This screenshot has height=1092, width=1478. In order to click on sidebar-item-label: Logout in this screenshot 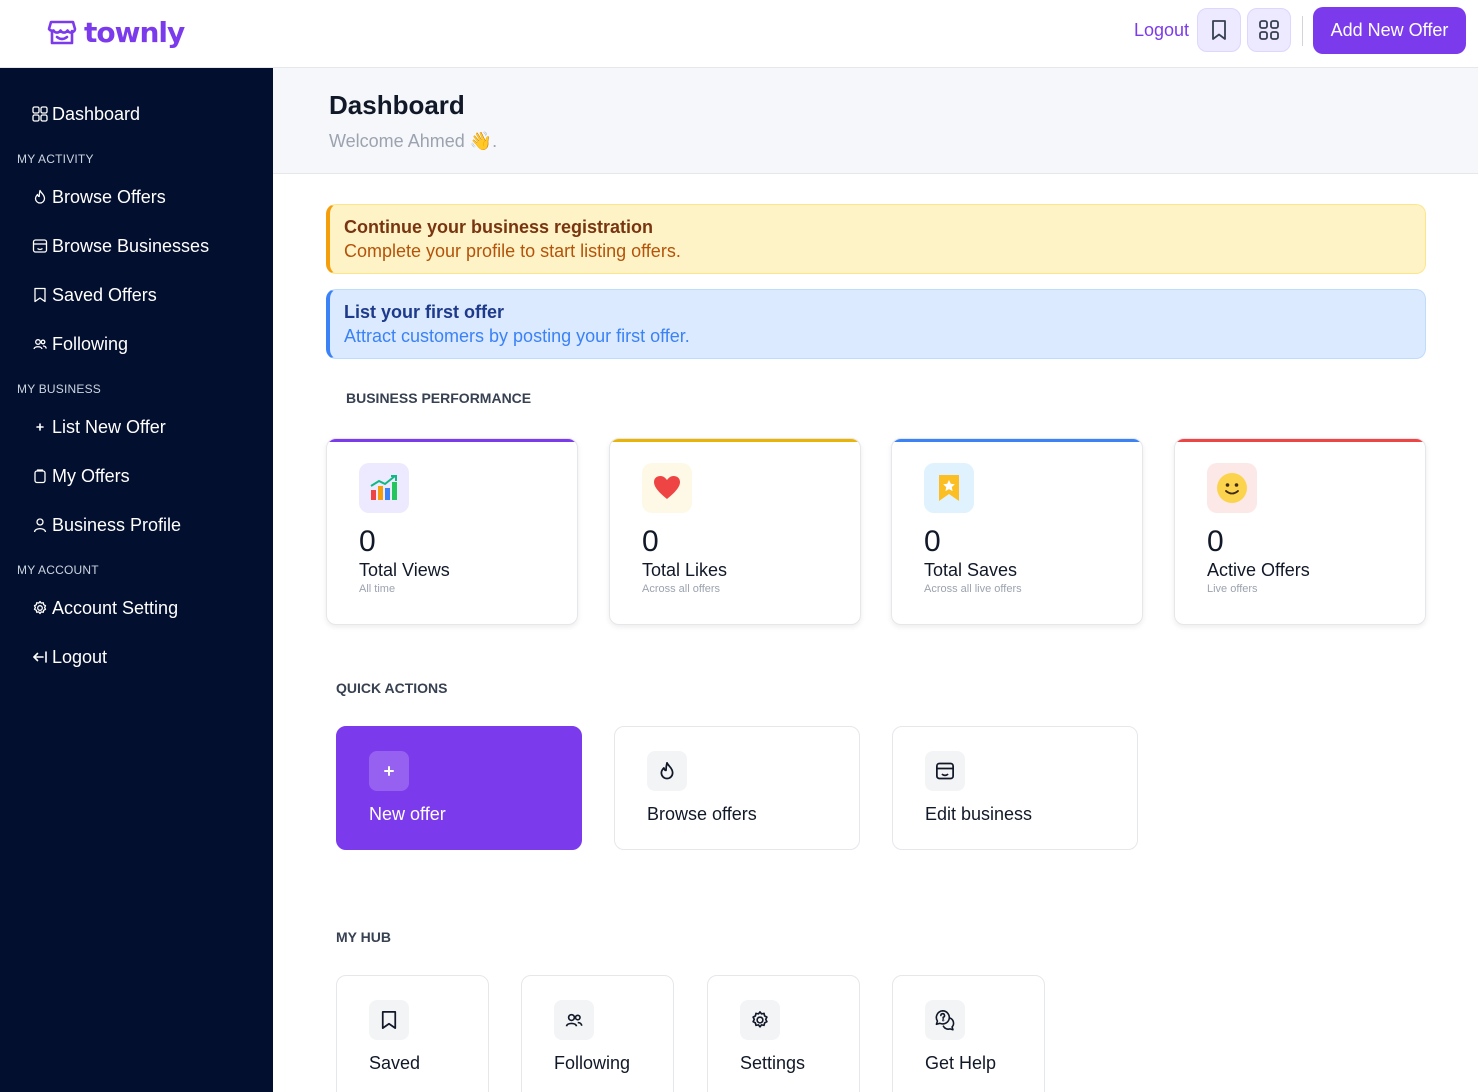, I will do `click(80, 656)`.